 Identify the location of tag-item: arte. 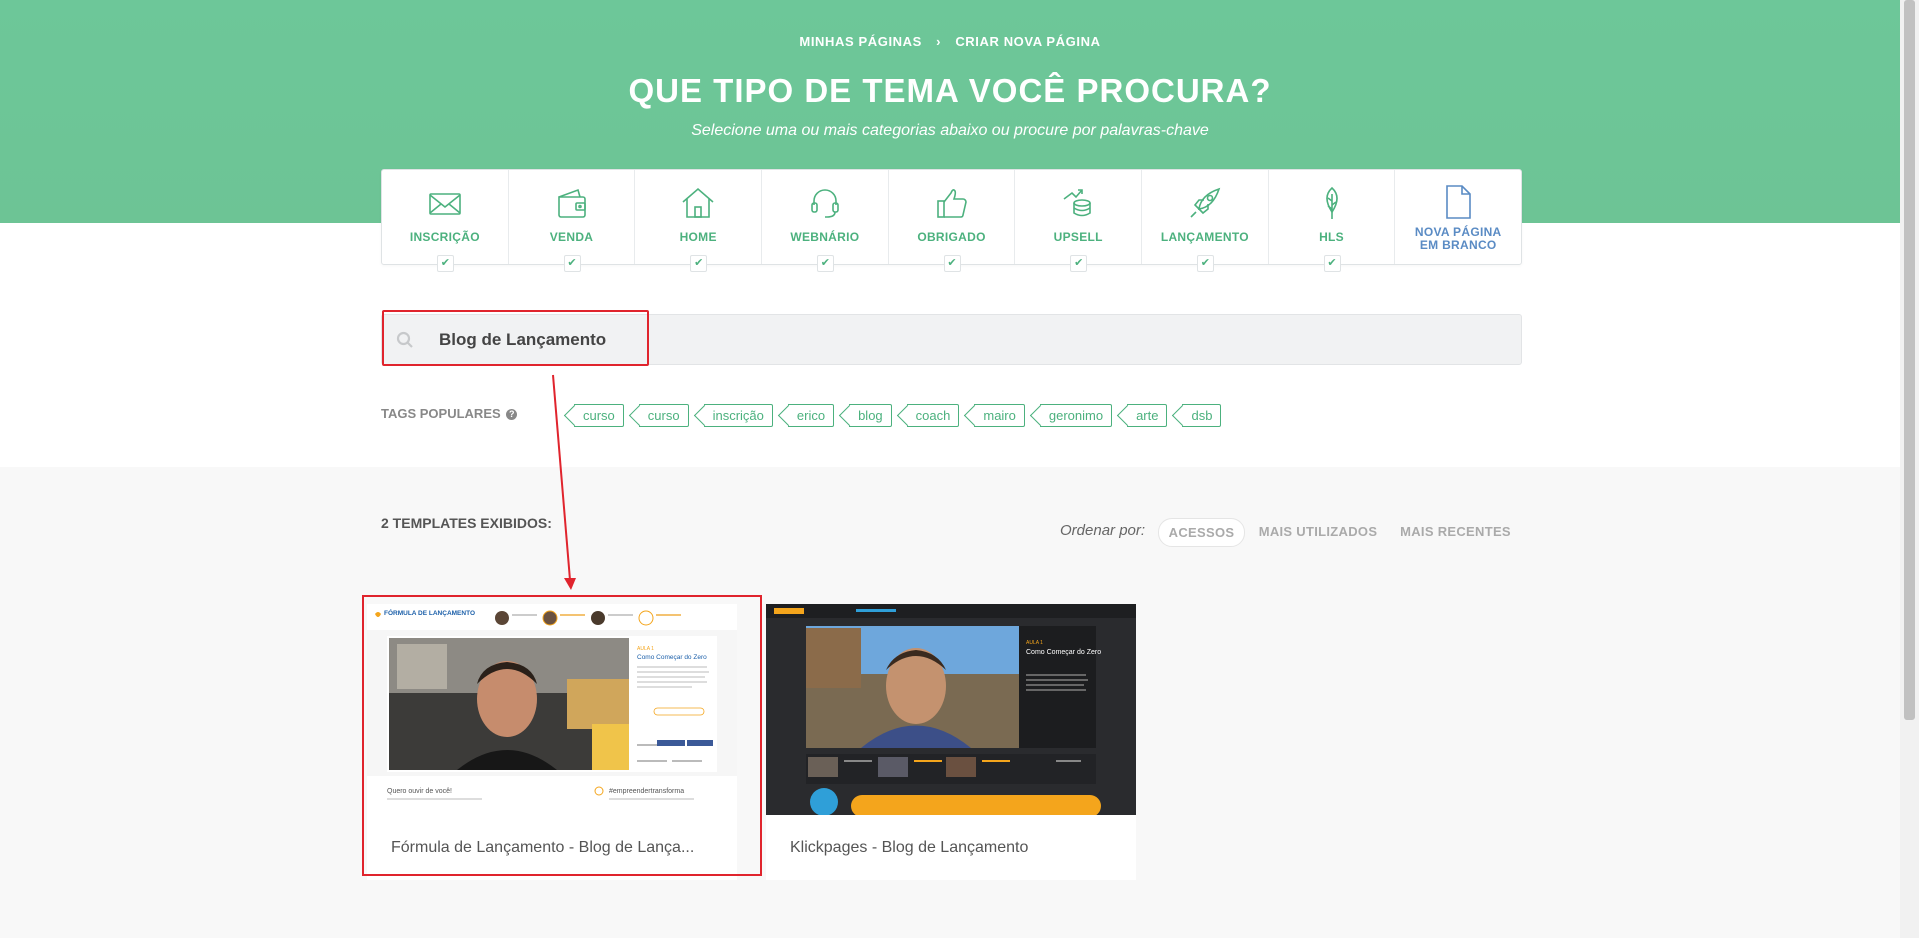
(1147, 415).